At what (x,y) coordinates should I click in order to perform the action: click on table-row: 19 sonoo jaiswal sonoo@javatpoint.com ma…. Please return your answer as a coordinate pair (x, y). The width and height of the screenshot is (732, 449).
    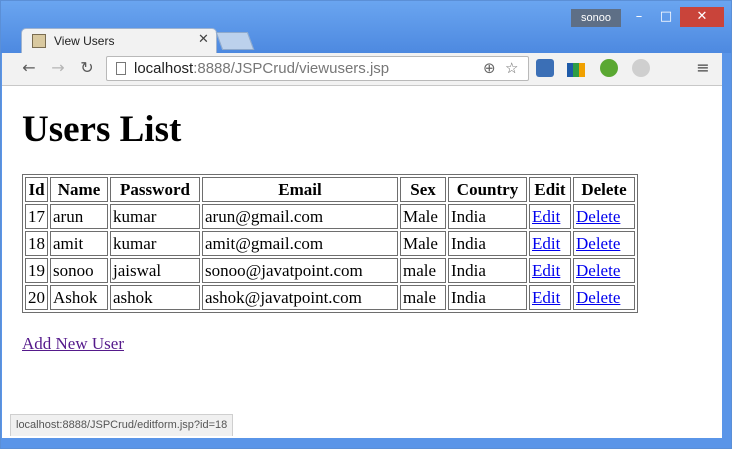
    Looking at the image, I should click on (330, 270).